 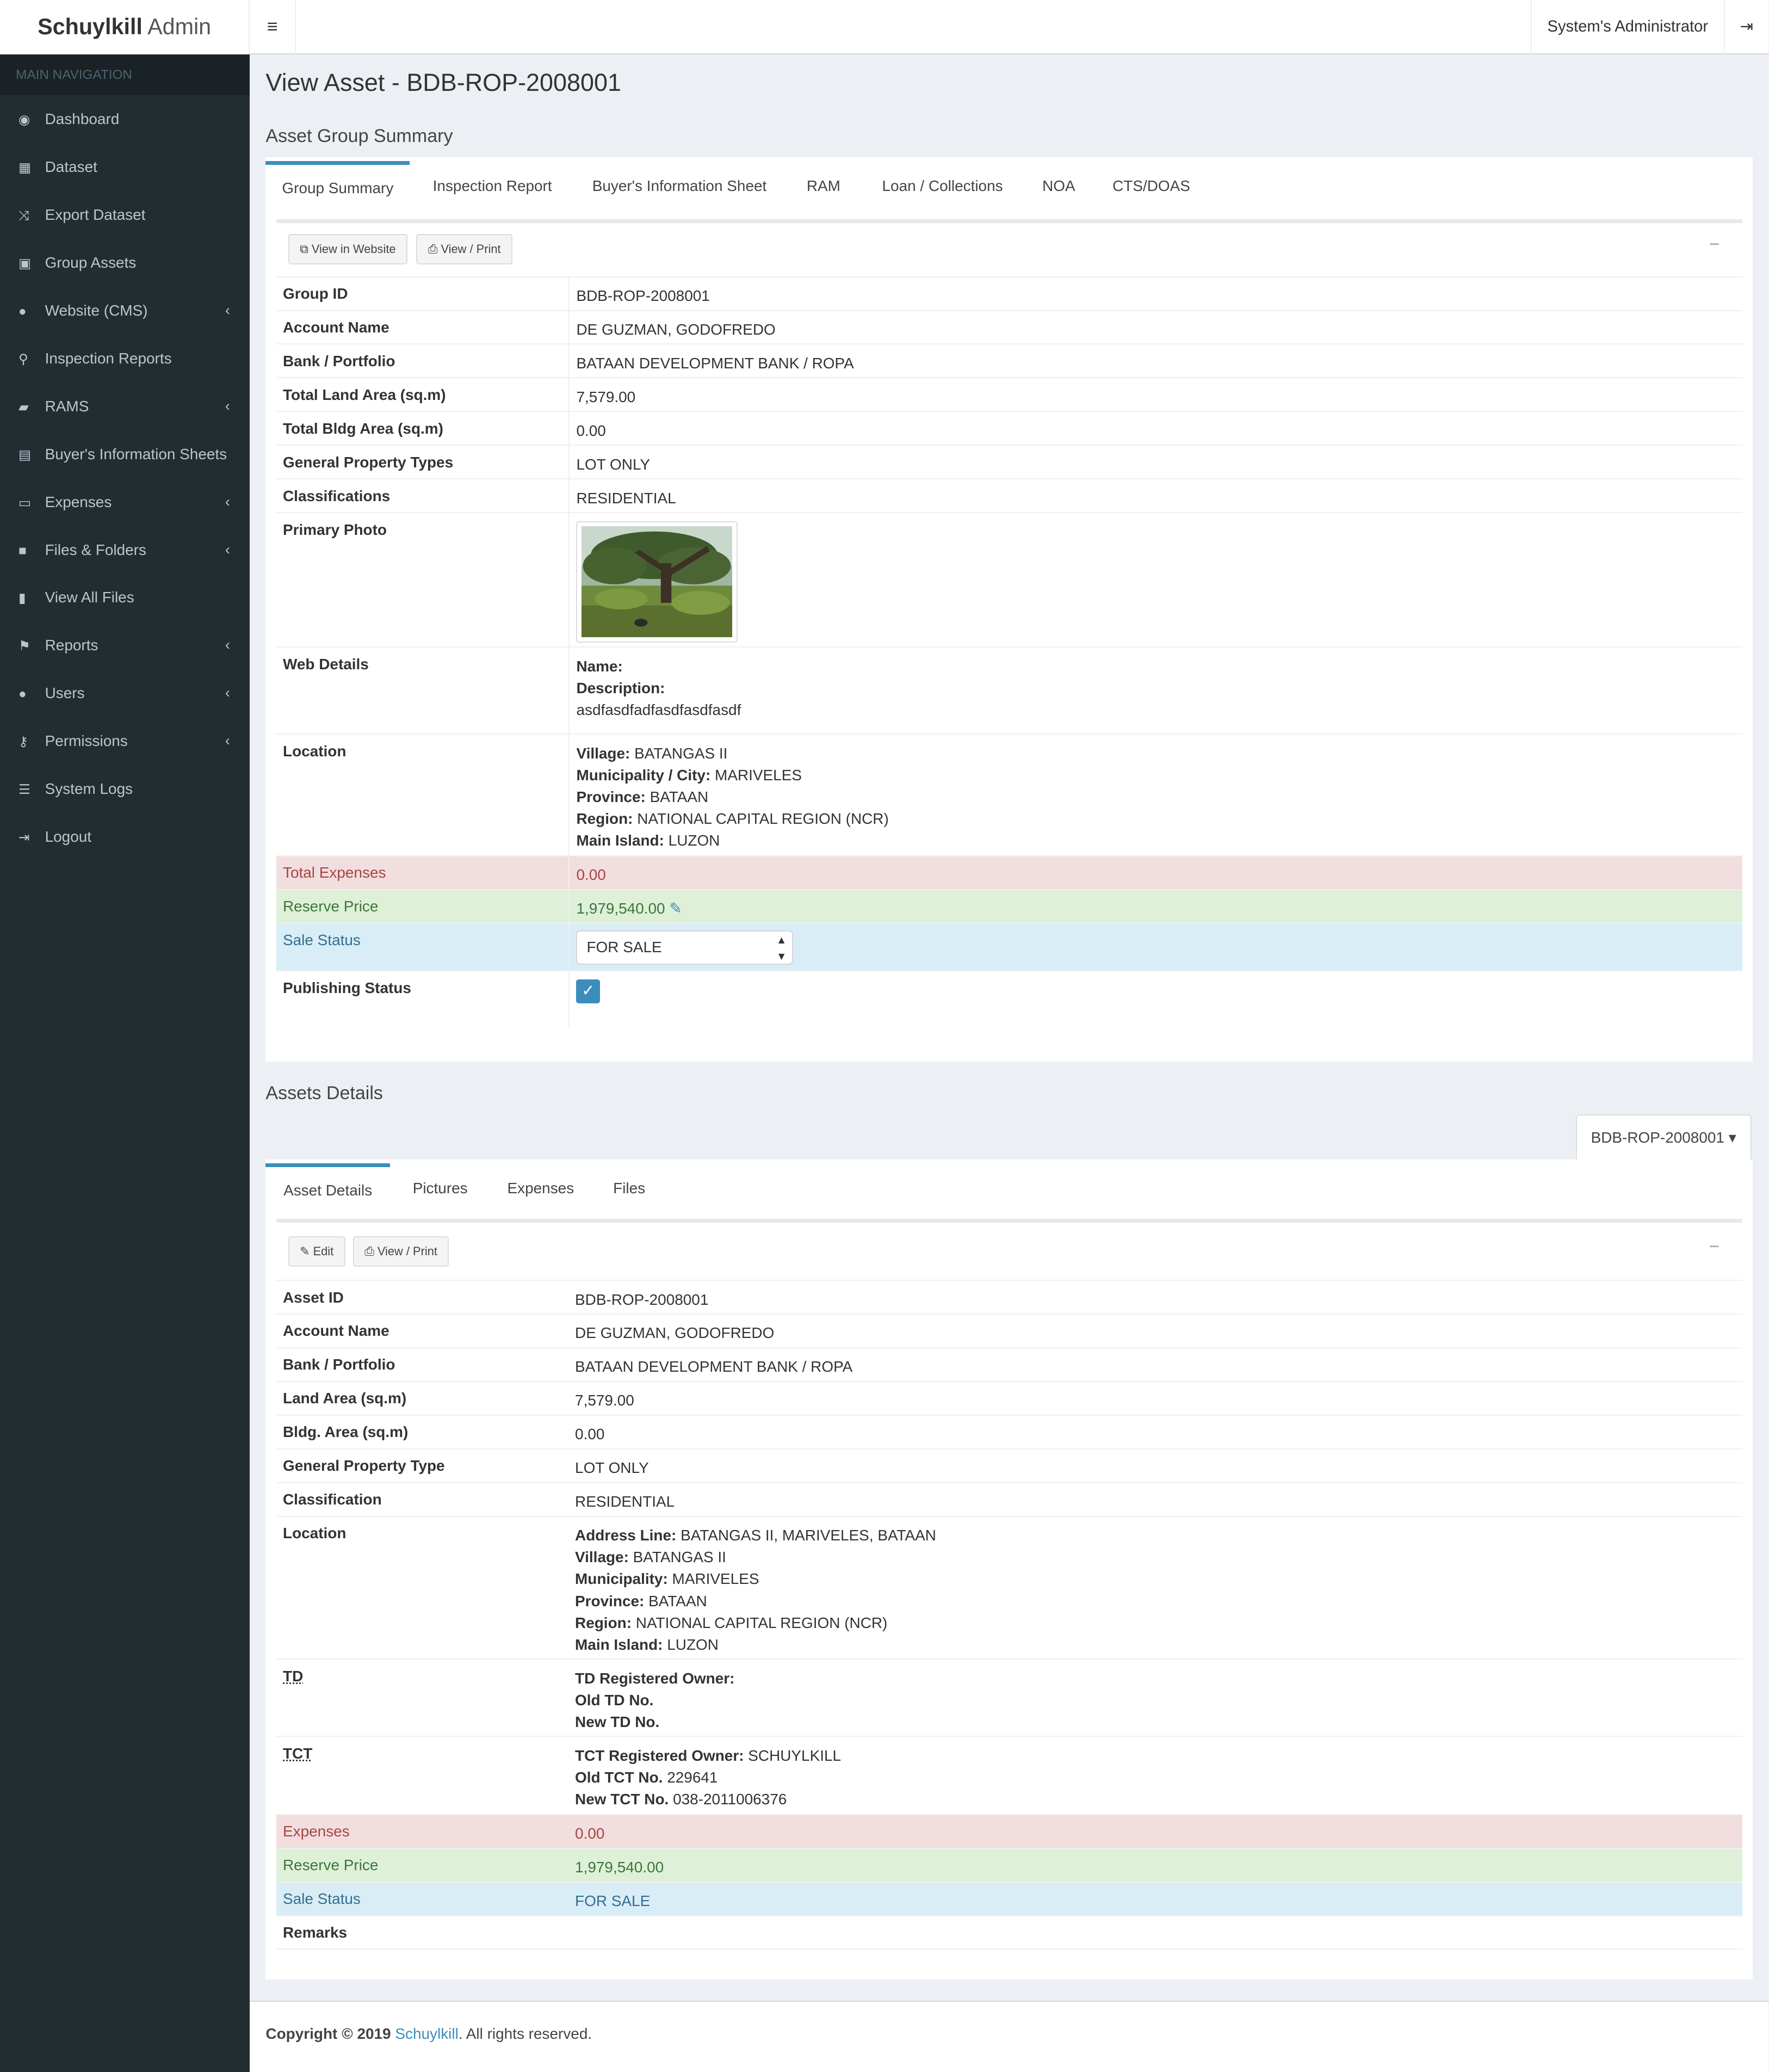 What do you see at coordinates (96, 310) in the screenshot?
I see `sidebar-item-label: Website (CMS)` at bounding box center [96, 310].